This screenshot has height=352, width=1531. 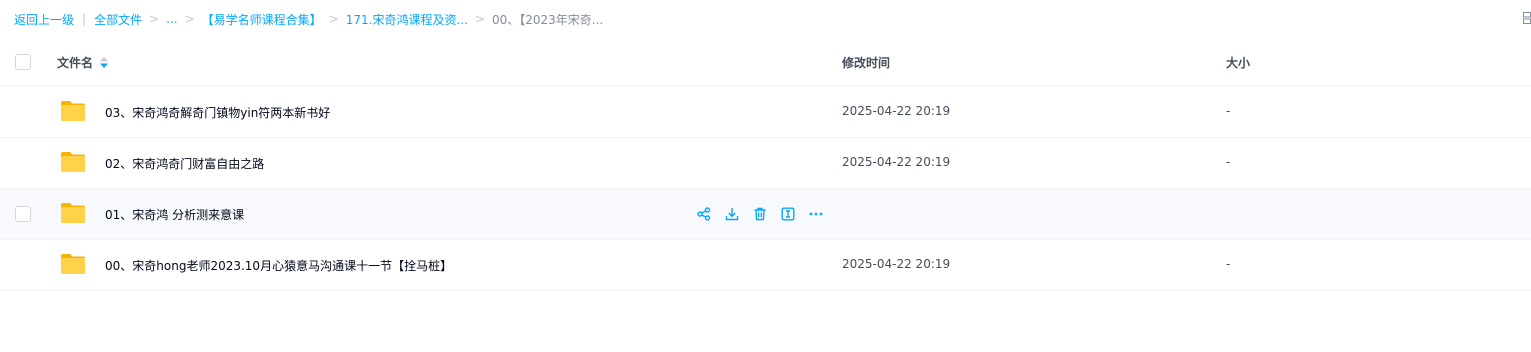 What do you see at coordinates (44, 19) in the screenshot?
I see `back-link: 返回上一级` at bounding box center [44, 19].